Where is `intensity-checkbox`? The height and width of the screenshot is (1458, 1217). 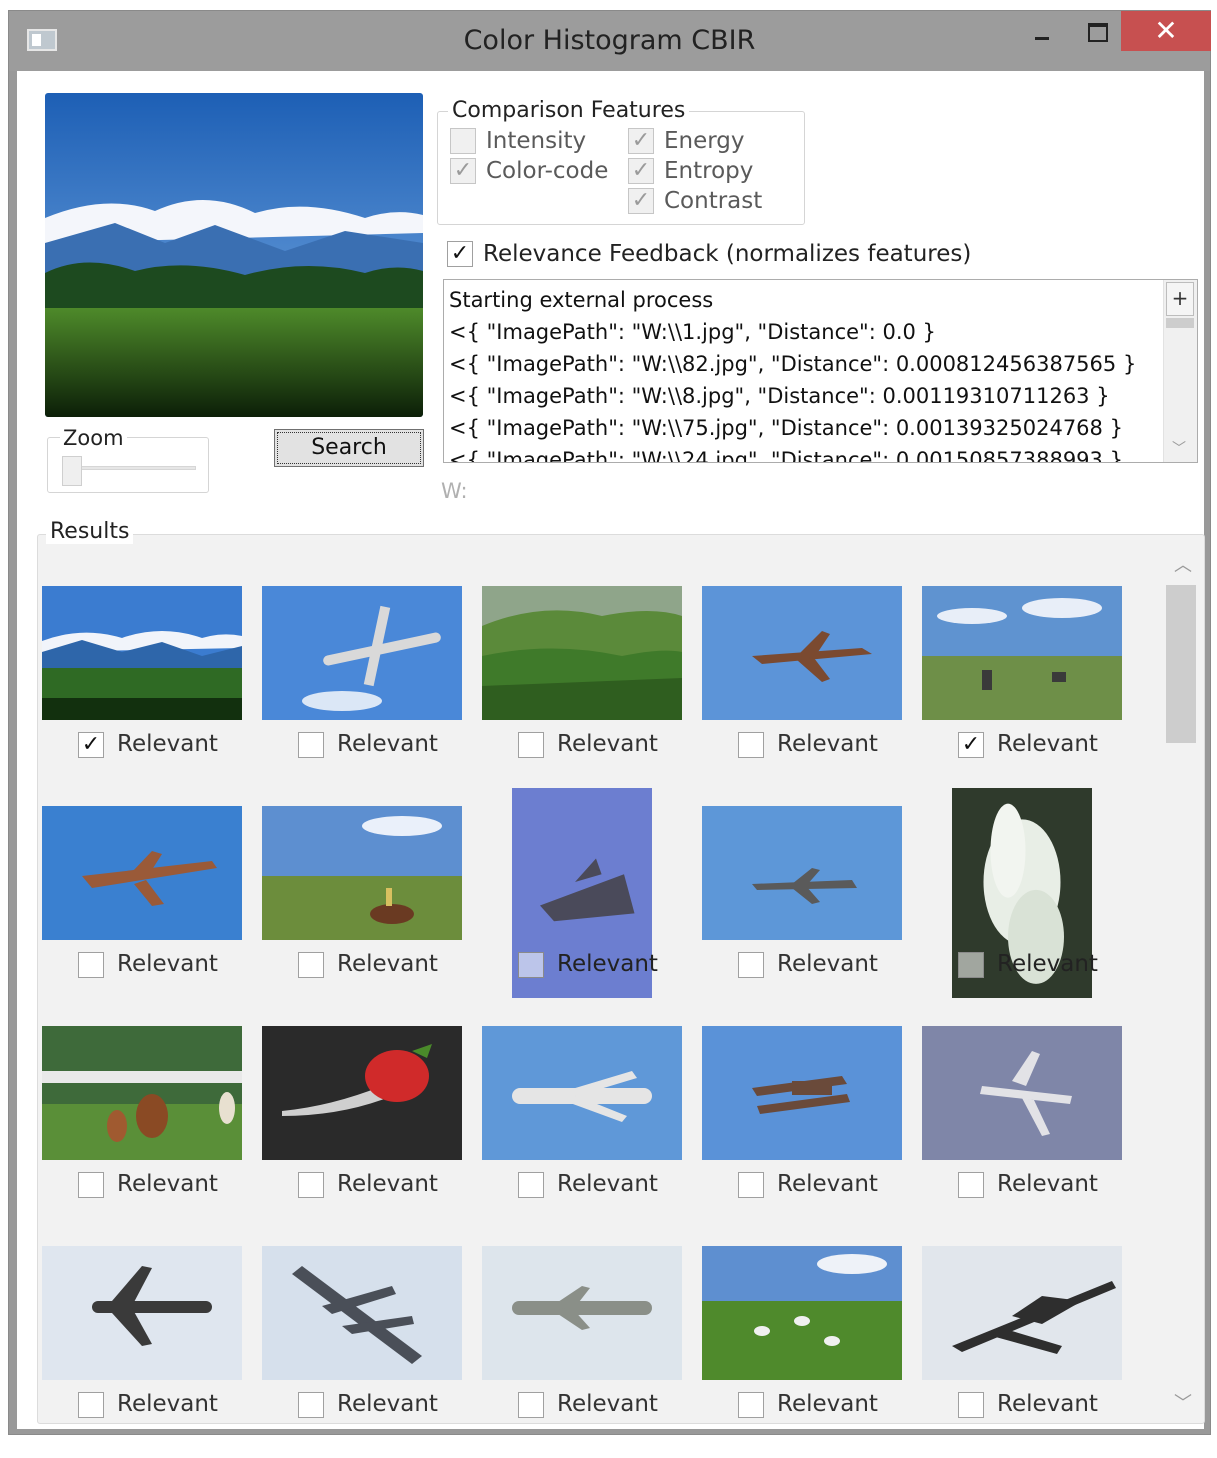
intensity-checkbox is located at coordinates (463, 141).